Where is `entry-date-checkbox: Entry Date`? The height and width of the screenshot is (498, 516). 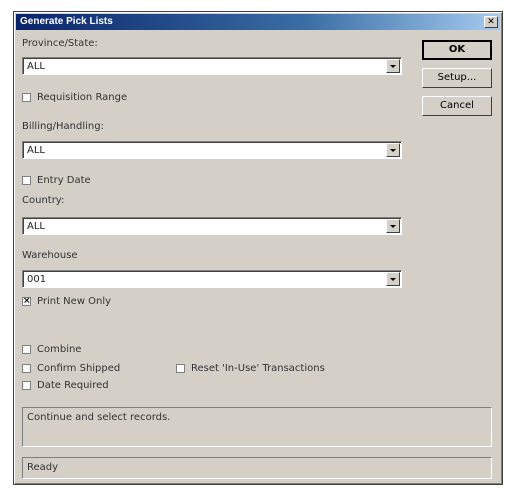
entry-date-checkbox: Entry Date is located at coordinates (56, 180).